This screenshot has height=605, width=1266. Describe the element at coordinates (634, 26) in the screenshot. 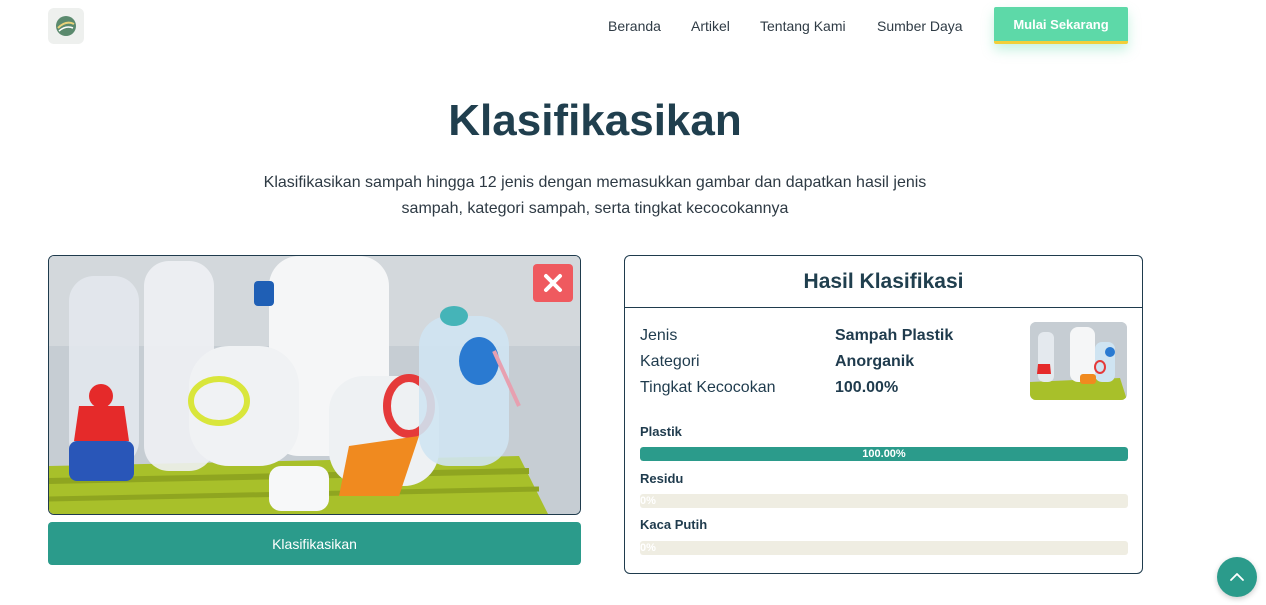

I see `nav-beranda: Beranda` at that location.